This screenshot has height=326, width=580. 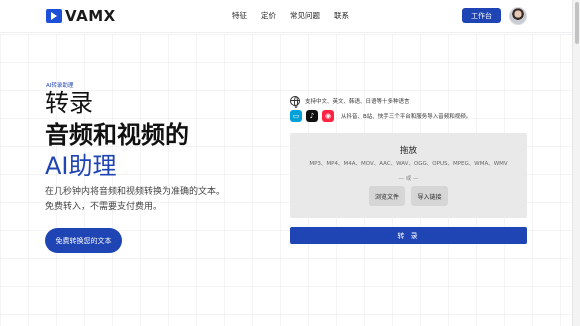 I want to click on nav-contact: 联系, so click(x=341, y=16).